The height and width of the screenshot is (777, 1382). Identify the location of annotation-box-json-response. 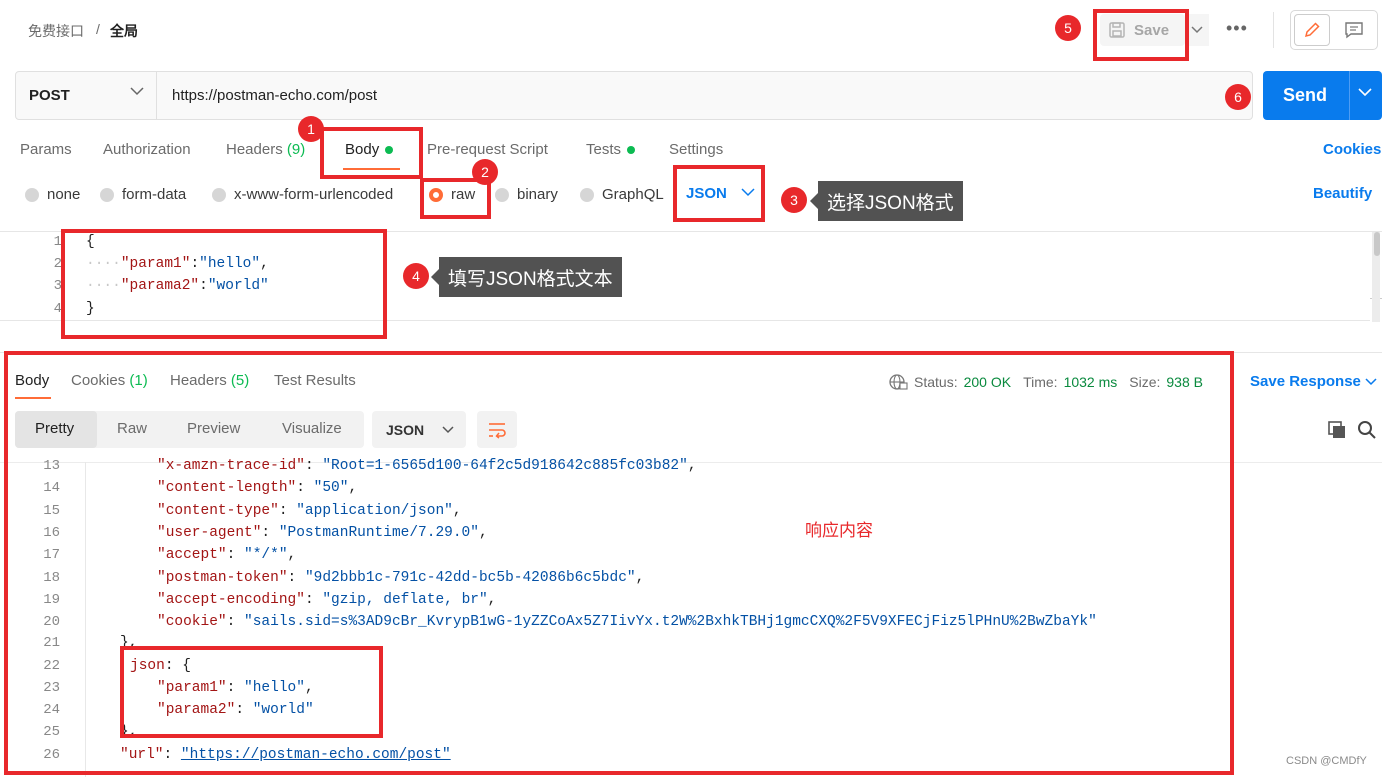
(251, 692).